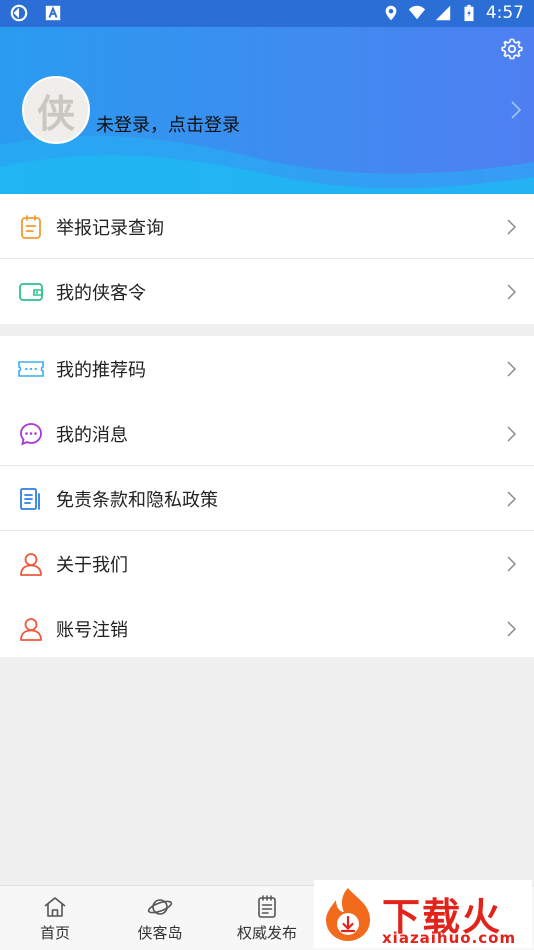 This screenshot has height=950, width=534. What do you see at coordinates (348, 914) in the screenshot?
I see `flame-logo-icon` at bounding box center [348, 914].